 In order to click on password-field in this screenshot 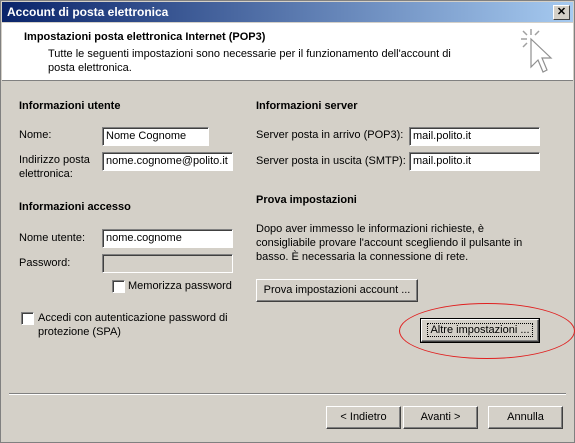, I will do `click(167, 263)`.